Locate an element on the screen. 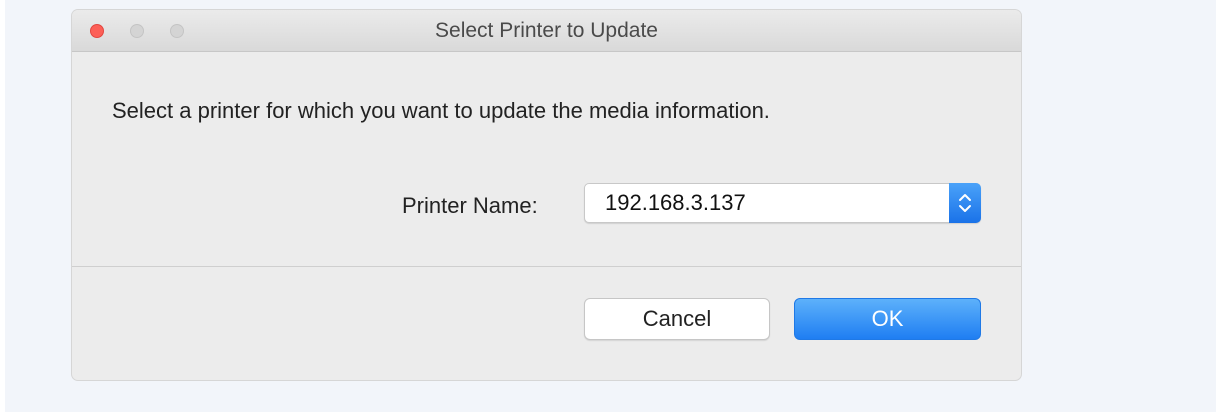  window-title: Select Printer to Update is located at coordinates (546, 30).